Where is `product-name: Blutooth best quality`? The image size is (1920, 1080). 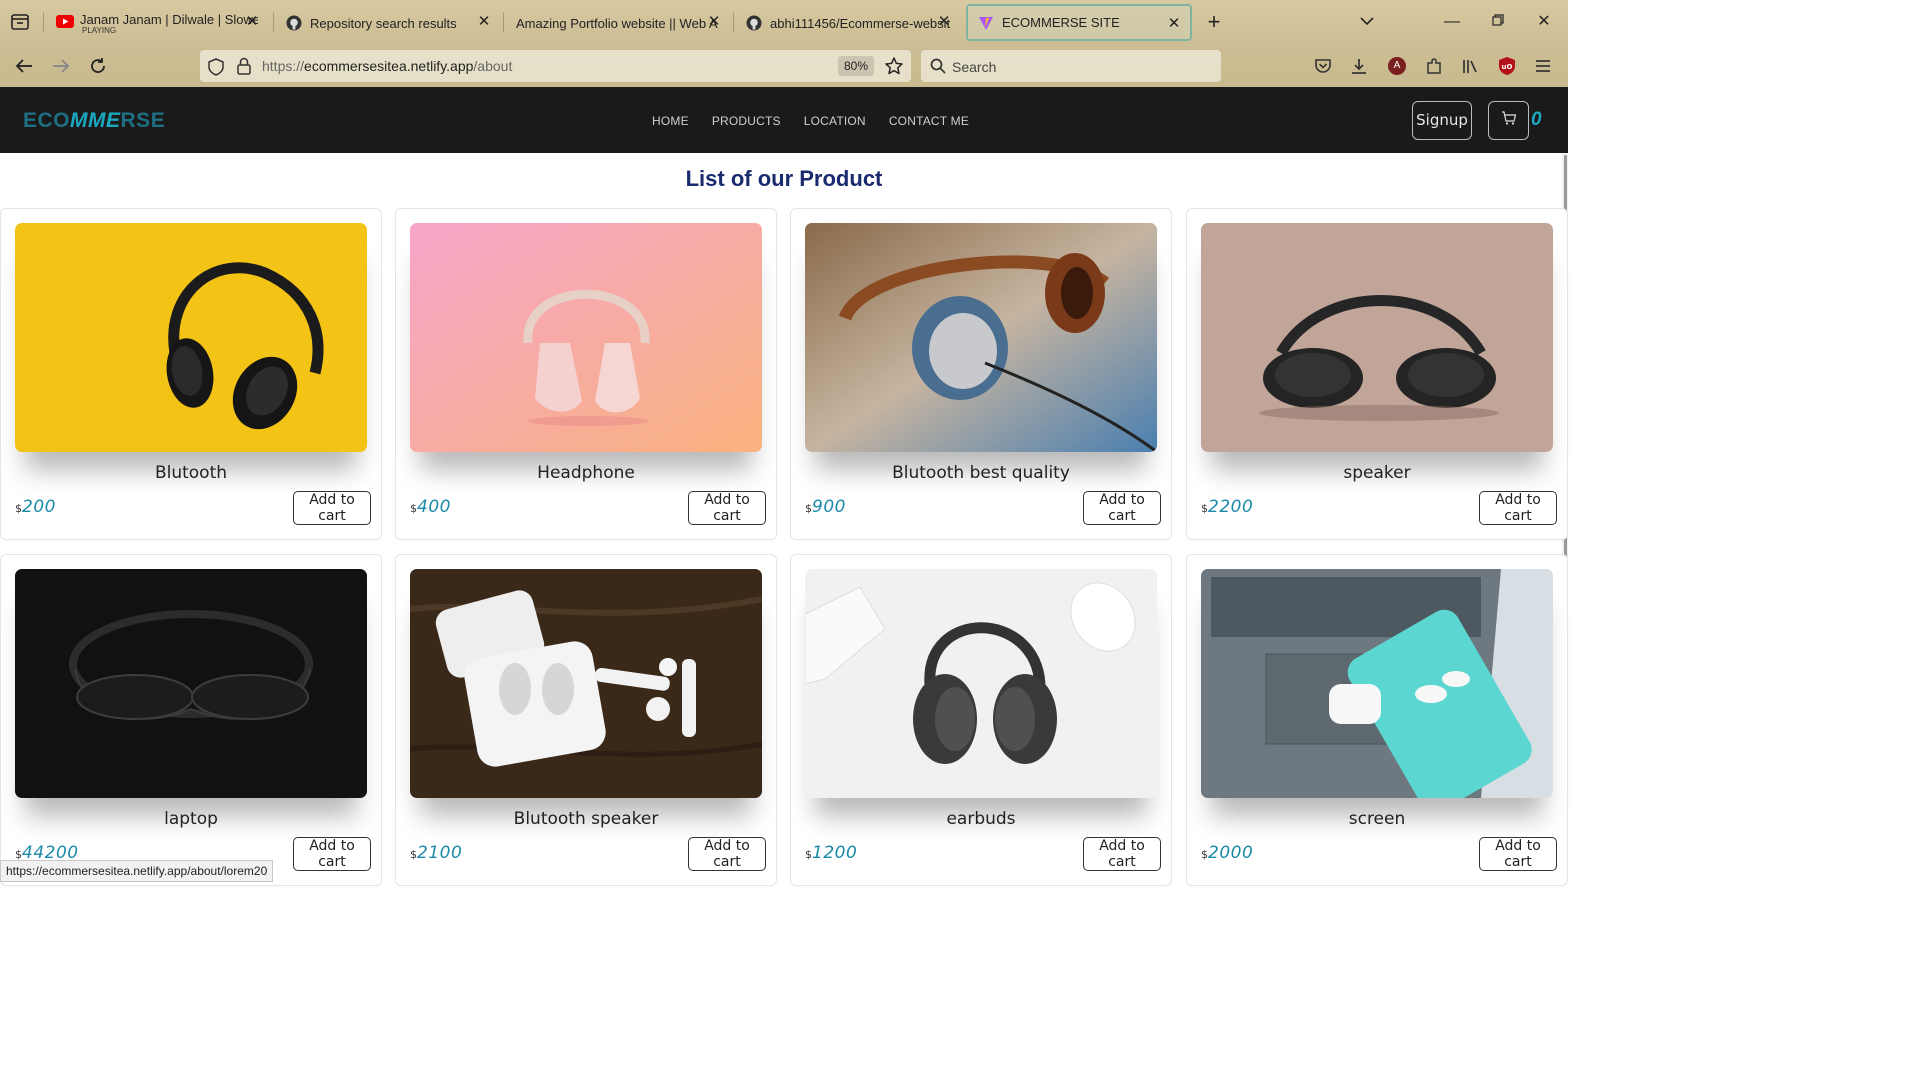 product-name: Blutooth best quality is located at coordinates (981, 473).